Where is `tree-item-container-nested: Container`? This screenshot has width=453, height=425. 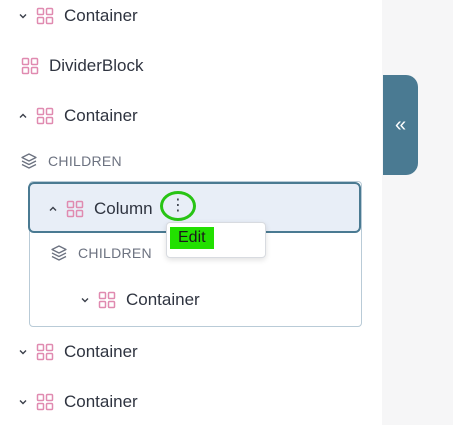
tree-item-container-nested: Container is located at coordinates (140, 300).